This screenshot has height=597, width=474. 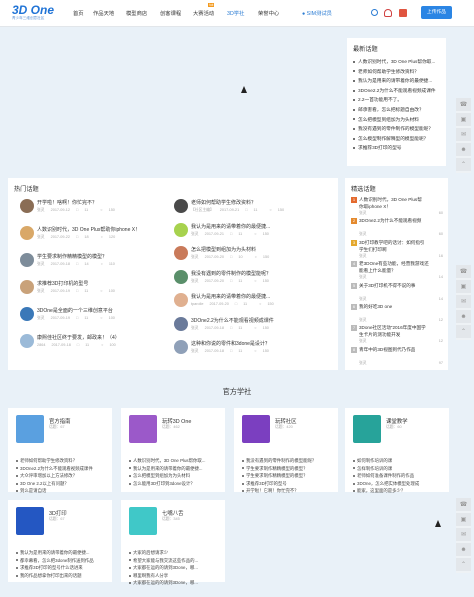 I want to click on featured-topic-title: 我的好吃3D one, so click(x=375, y=307).